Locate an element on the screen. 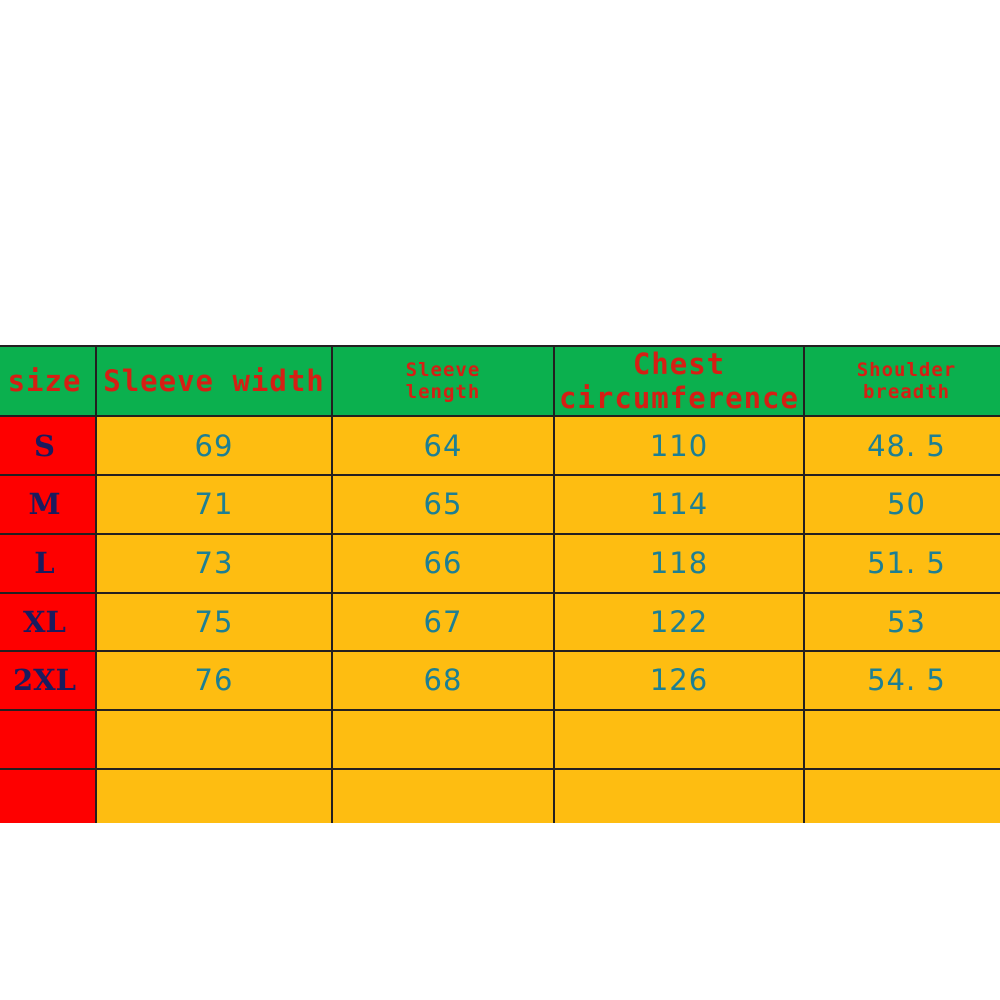 The height and width of the screenshot is (1000, 1000). cell-sleeve-width: 69 is located at coordinates (214, 446).